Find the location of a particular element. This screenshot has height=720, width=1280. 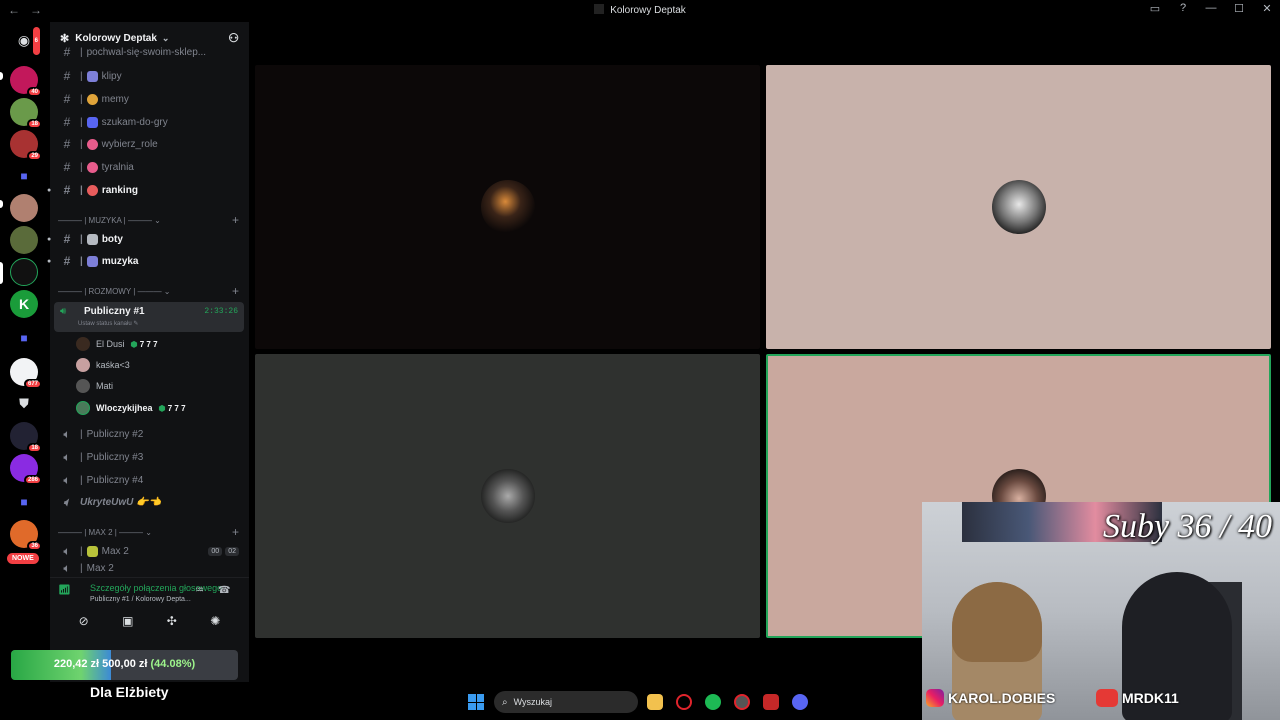

windows-start-icon is located at coordinates (476, 702).